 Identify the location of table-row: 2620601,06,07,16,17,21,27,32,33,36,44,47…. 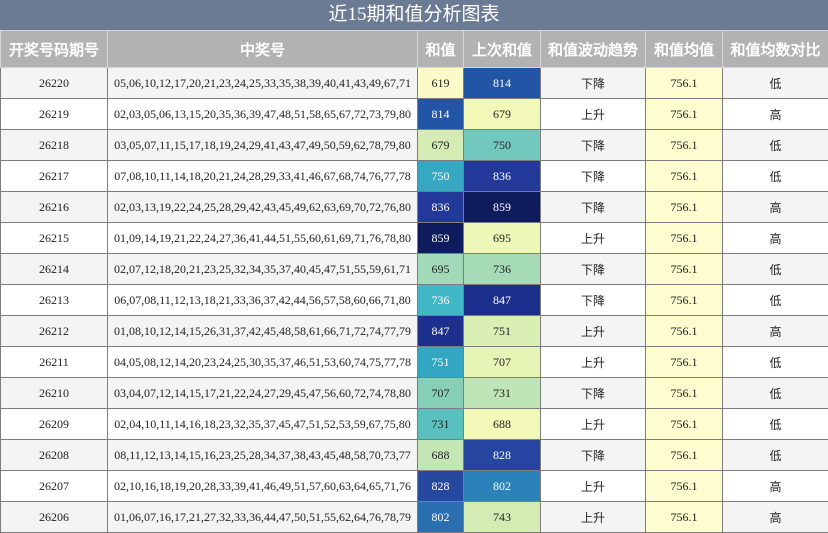
(414, 517).